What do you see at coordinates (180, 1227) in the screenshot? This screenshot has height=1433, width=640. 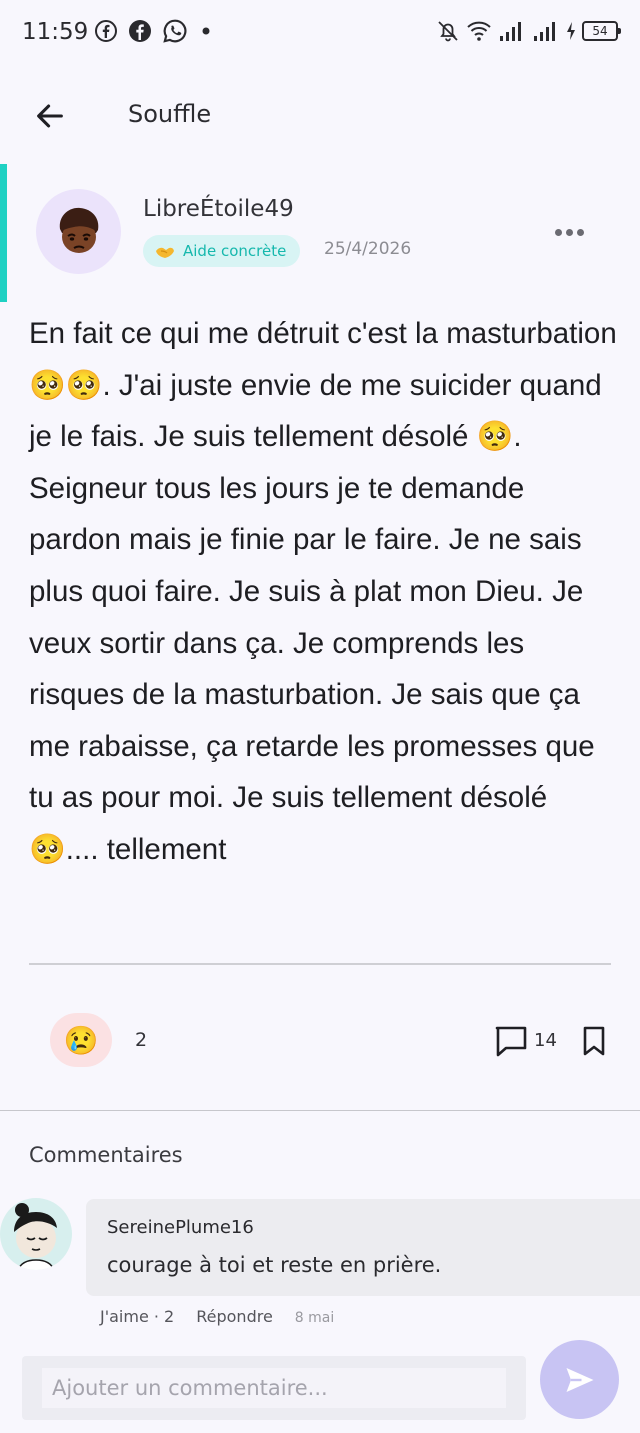 I see `comment-author: SereinePlume16` at bounding box center [180, 1227].